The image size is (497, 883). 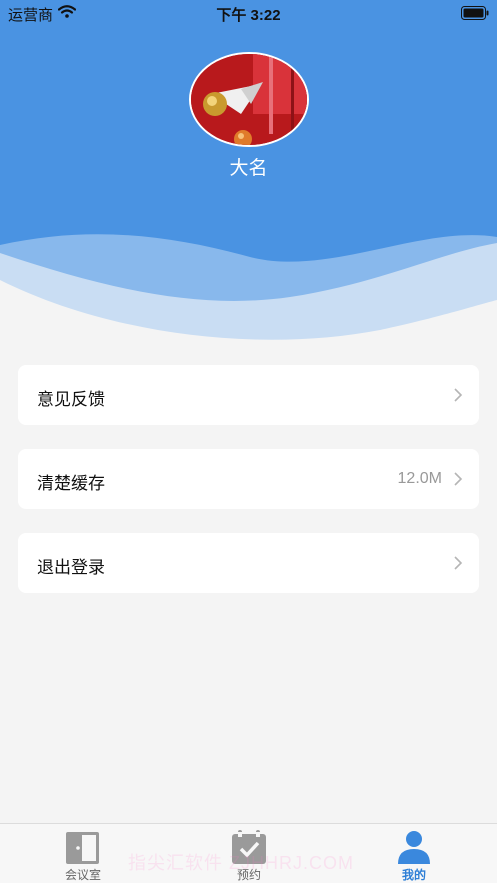 I want to click on feedback-label: 意见反馈, so click(x=71, y=399).